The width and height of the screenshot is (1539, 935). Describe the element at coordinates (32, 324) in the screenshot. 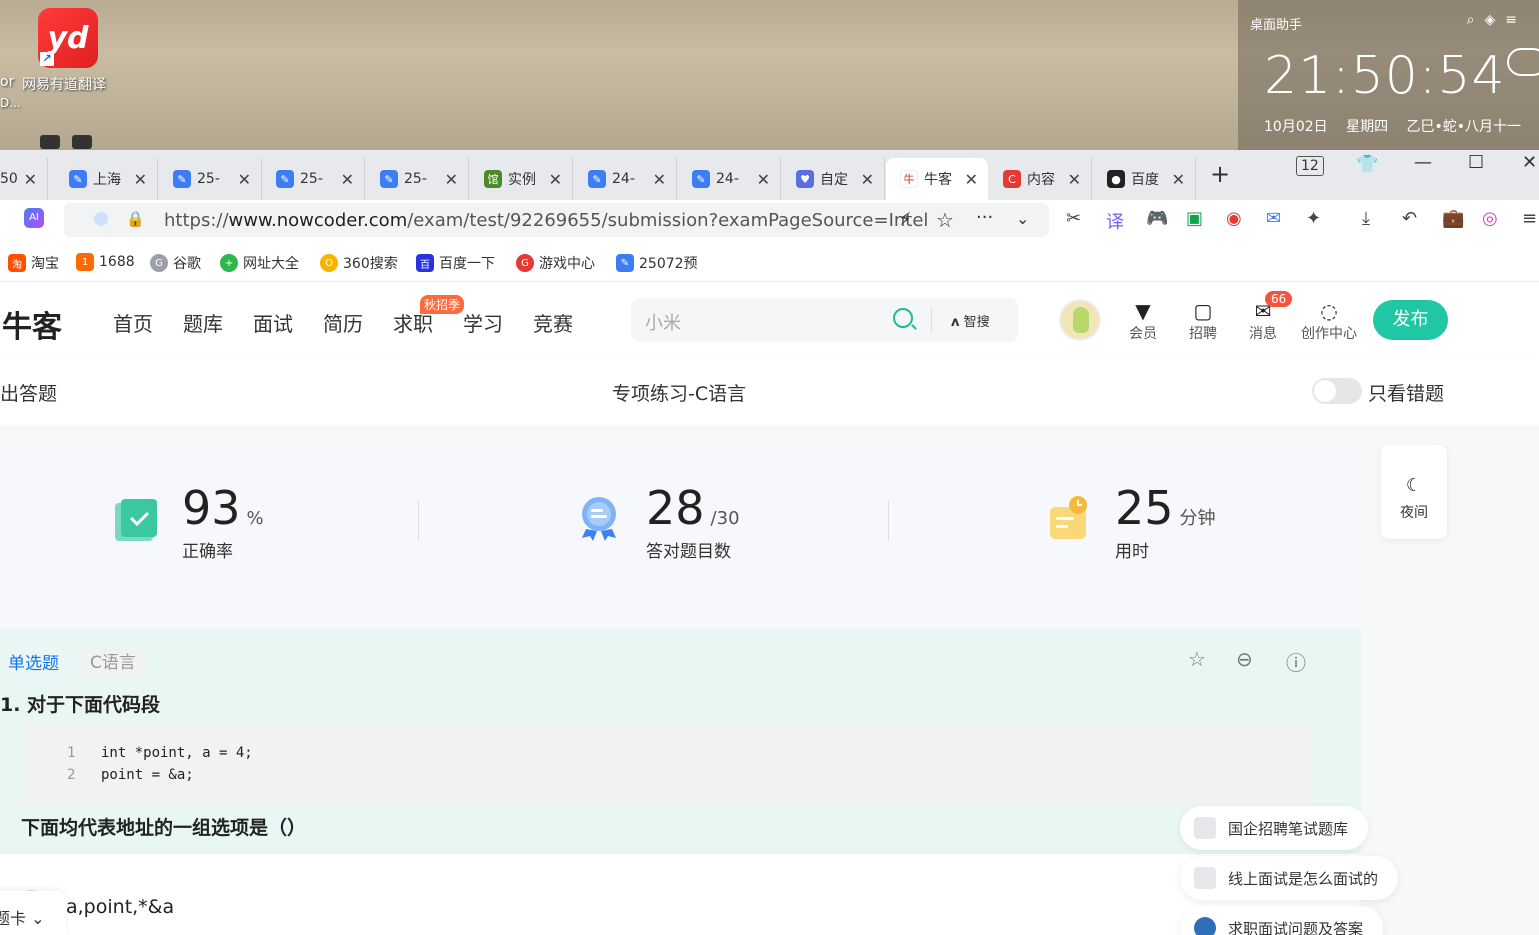

I see `nowcoder-logo: 牛客` at that location.